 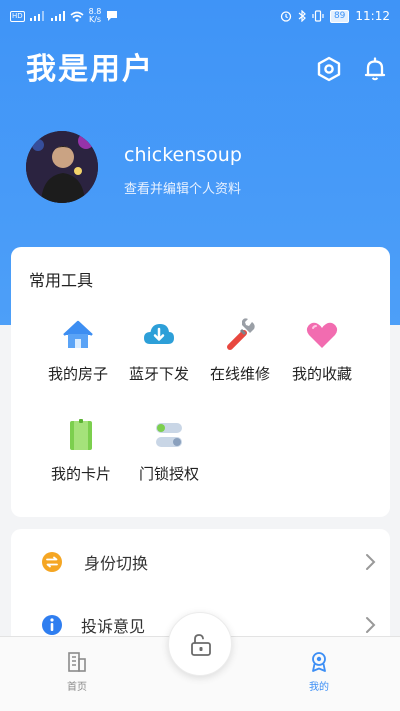 I want to click on tool-lock-authorization: 门锁授权, so click(x=169, y=450).